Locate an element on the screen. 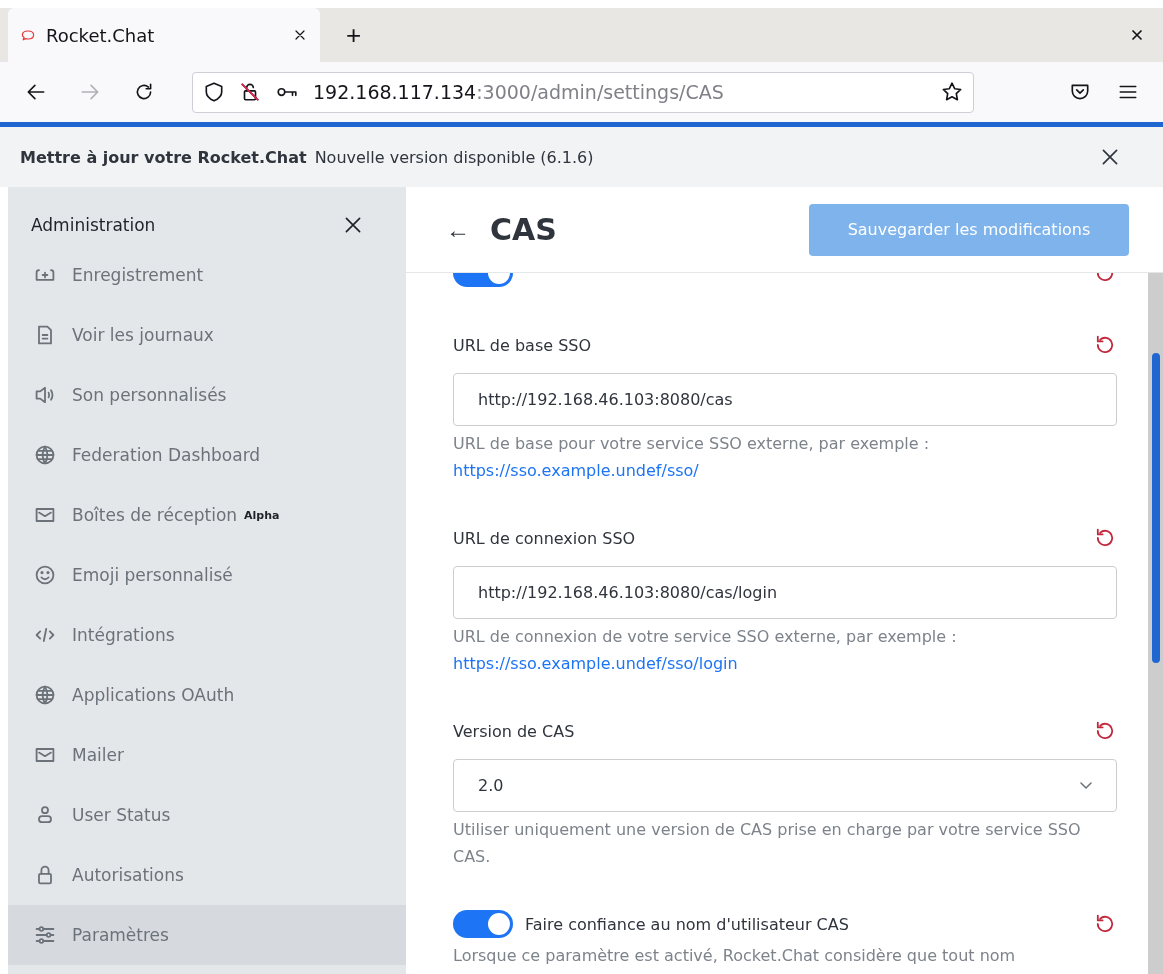 Image resolution: width=1163 pixels, height=974 pixels. setting-hint: Utiliser uniquement une version de CAS prise en charge par votre service SSO CAS. is located at coordinates (767, 843).